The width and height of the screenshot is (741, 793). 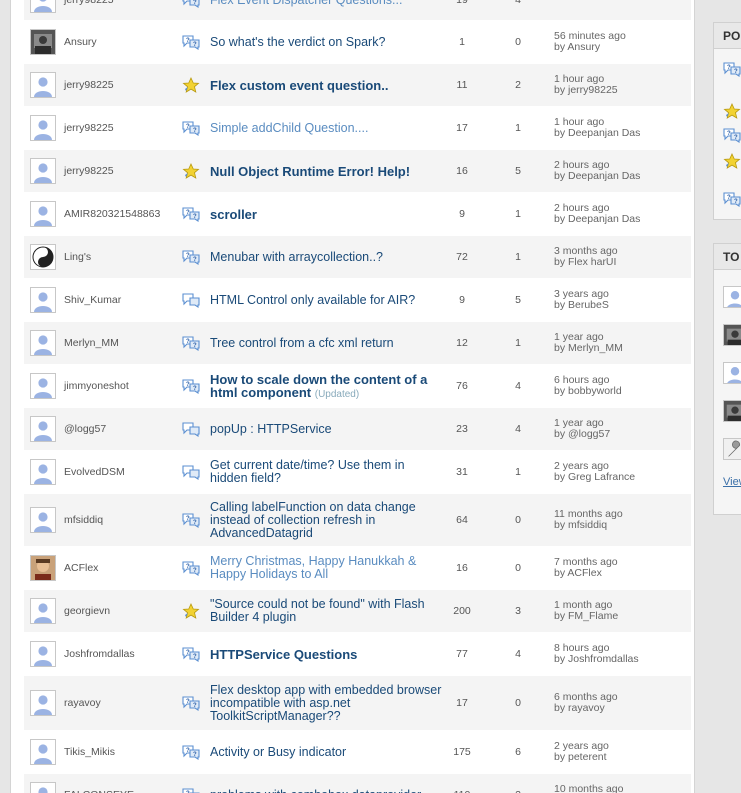 What do you see at coordinates (599, 788) in the screenshot?
I see `last-post-info: 10 months agoby FALCONSEYE_` at bounding box center [599, 788].